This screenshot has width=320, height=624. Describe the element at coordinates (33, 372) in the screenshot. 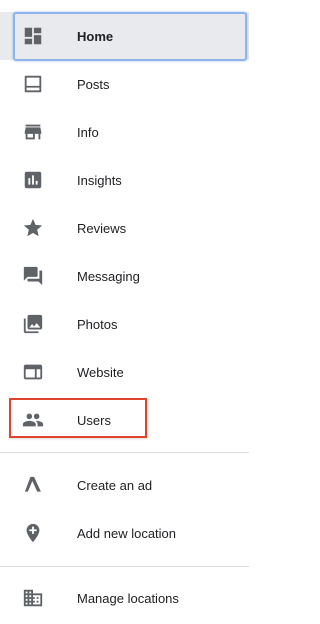

I see `website-icon` at that location.